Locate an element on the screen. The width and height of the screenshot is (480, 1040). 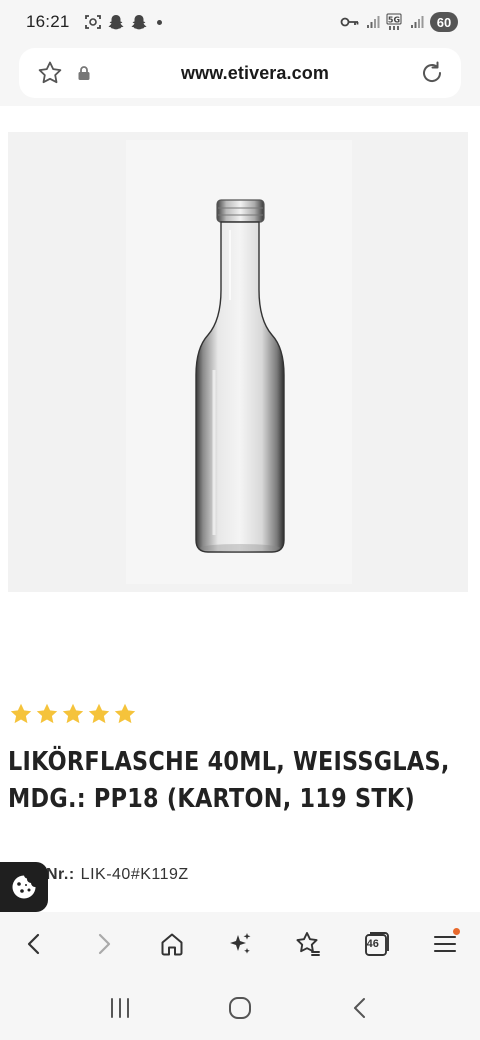
home-button is located at coordinates (172, 944).